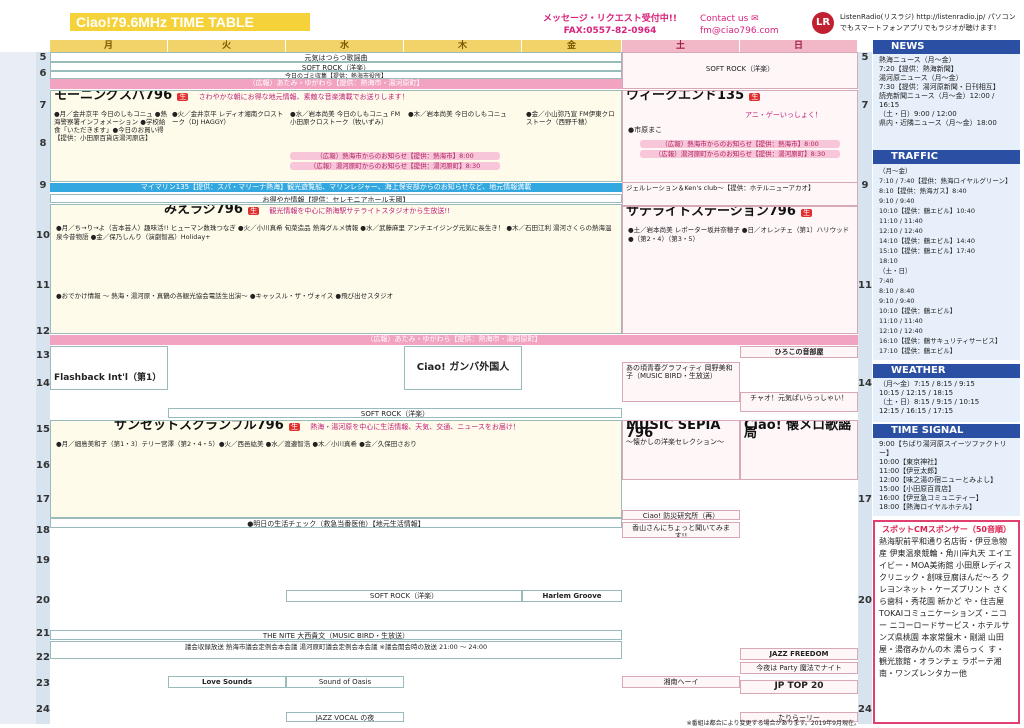  Describe the element at coordinates (681, 682) in the screenshot. I see `shonan-block: 湘南ヘーイ` at that location.